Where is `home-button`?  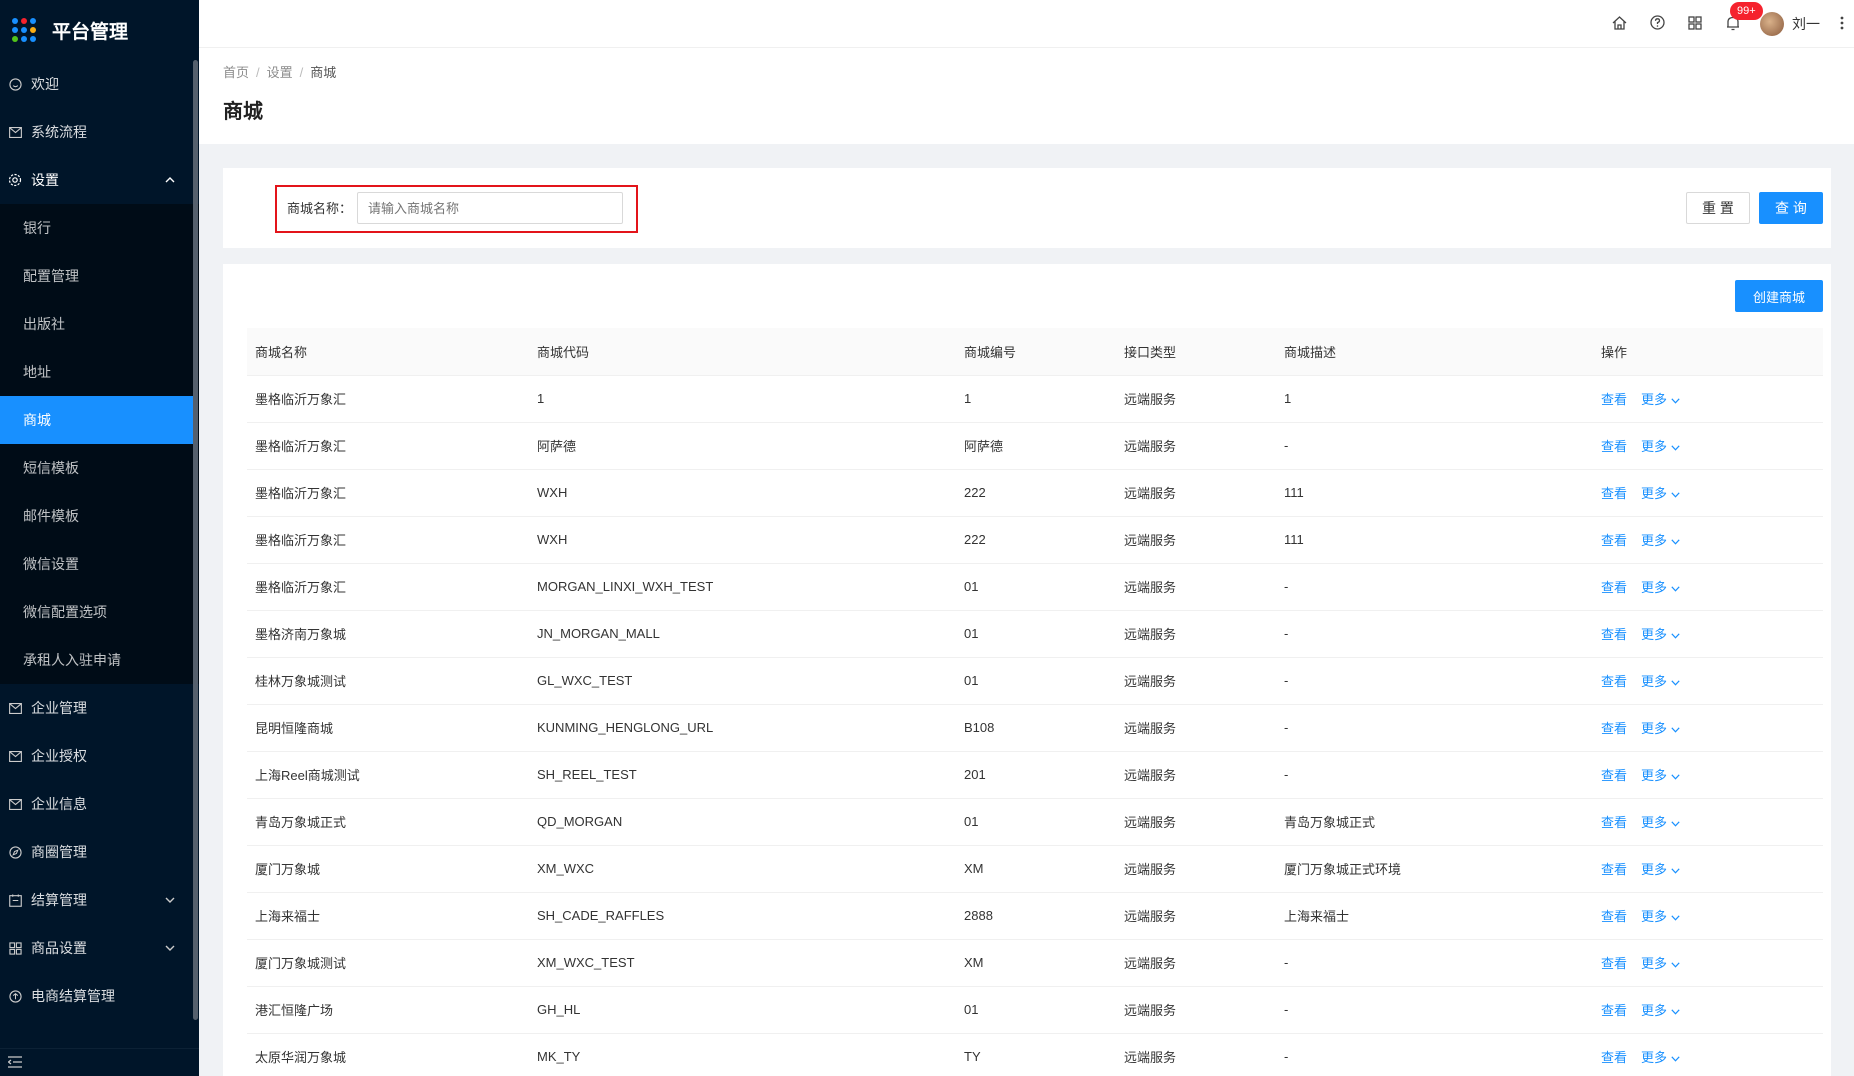 home-button is located at coordinates (1619, 24).